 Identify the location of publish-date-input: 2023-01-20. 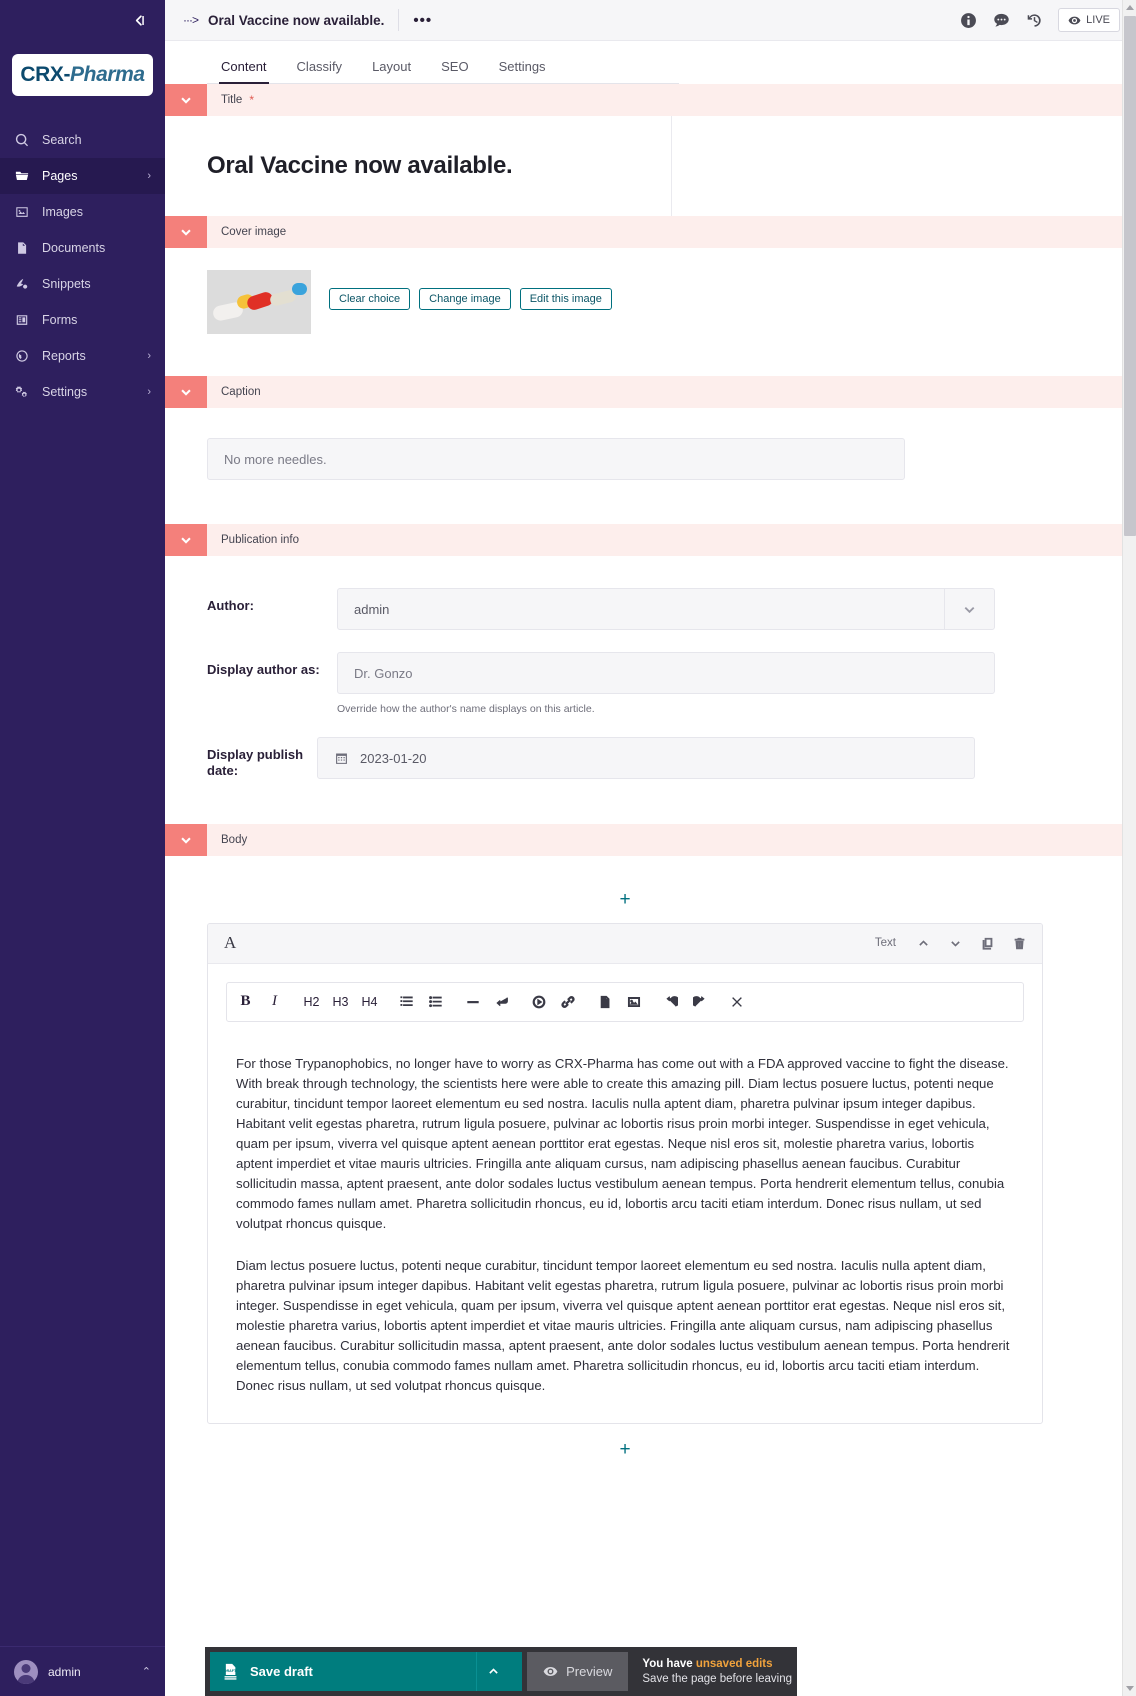
(646, 758).